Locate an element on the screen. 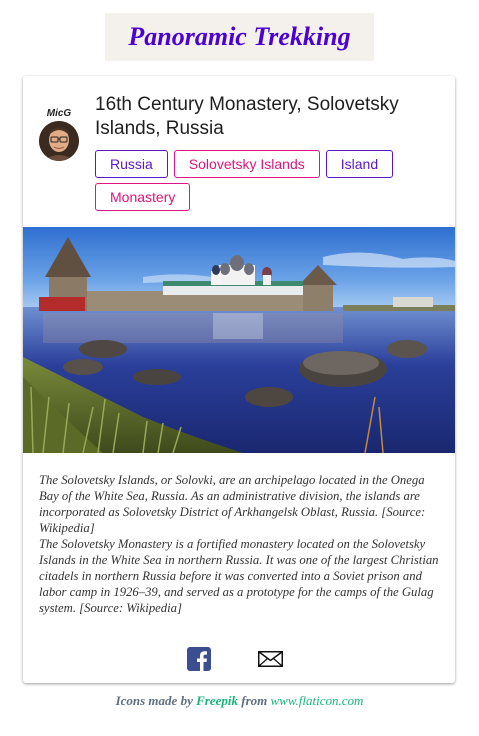 The height and width of the screenshot is (736, 479). tag-list: Russia Solovetsky Islands Island Monastery is located at coordinates (270, 183).